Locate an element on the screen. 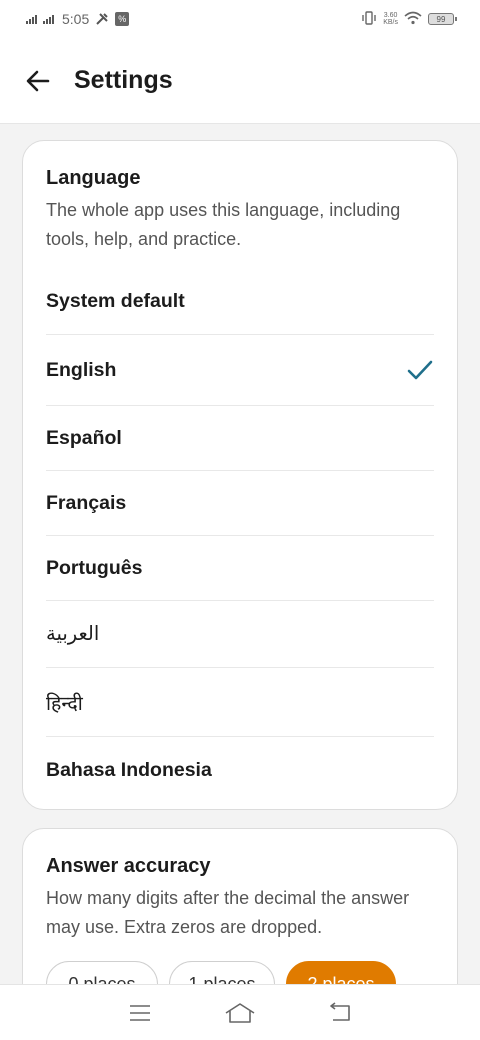 The width and height of the screenshot is (480, 1040). wifi-icon is located at coordinates (413, 19).